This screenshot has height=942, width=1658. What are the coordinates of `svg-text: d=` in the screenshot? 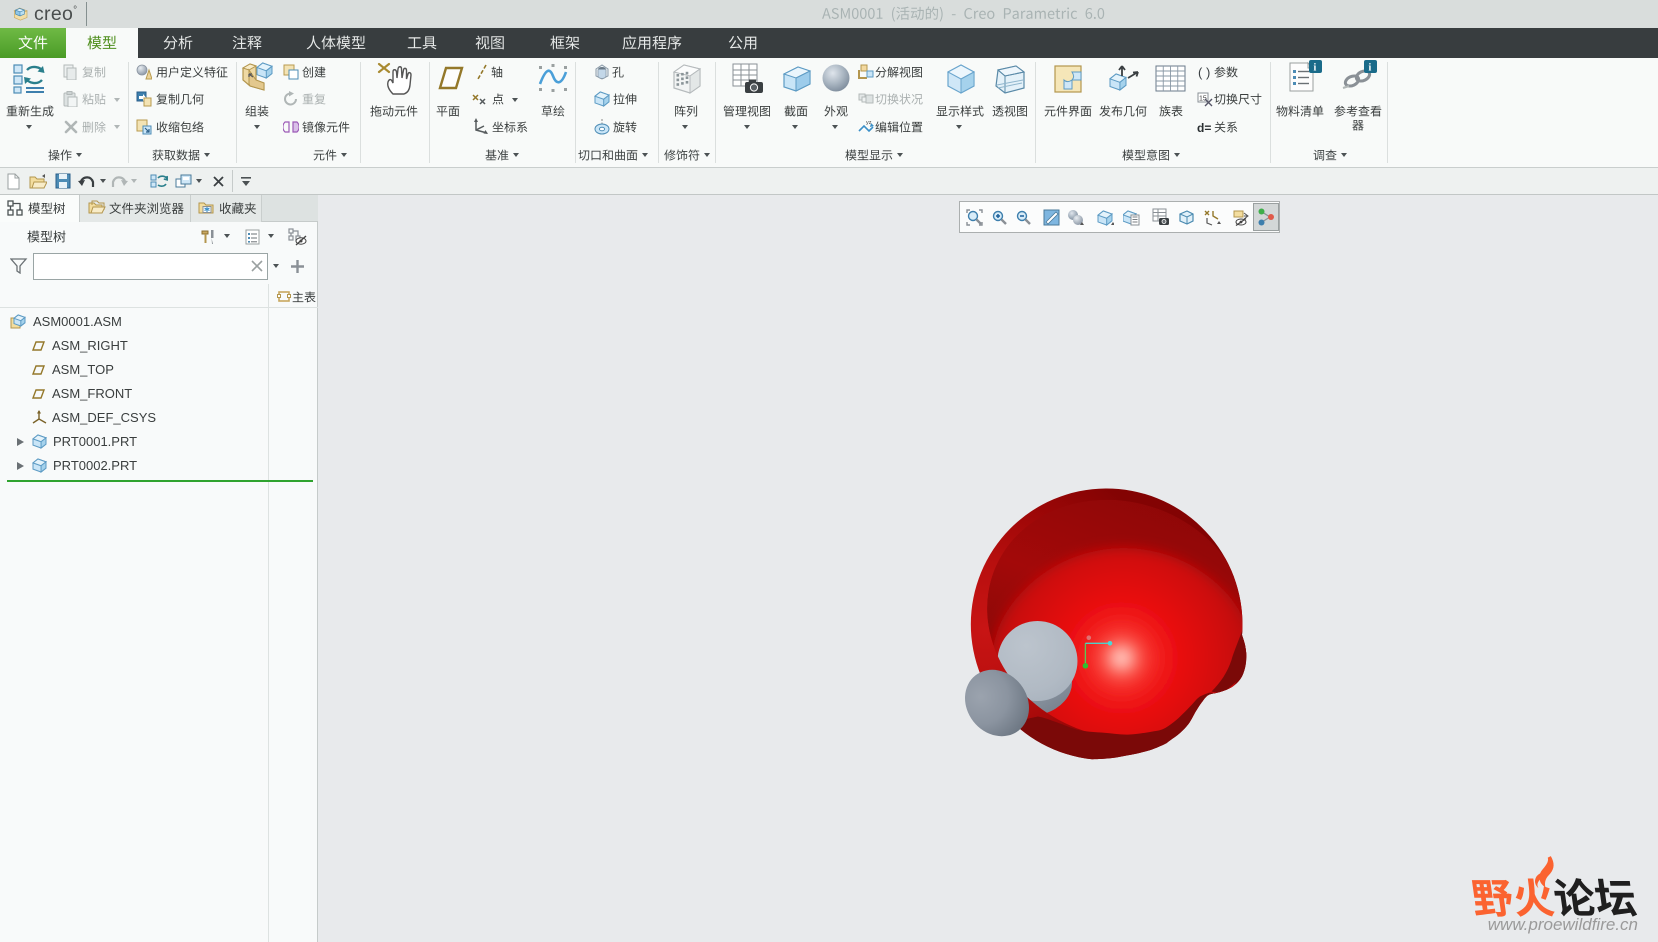 It's located at (1204, 128).